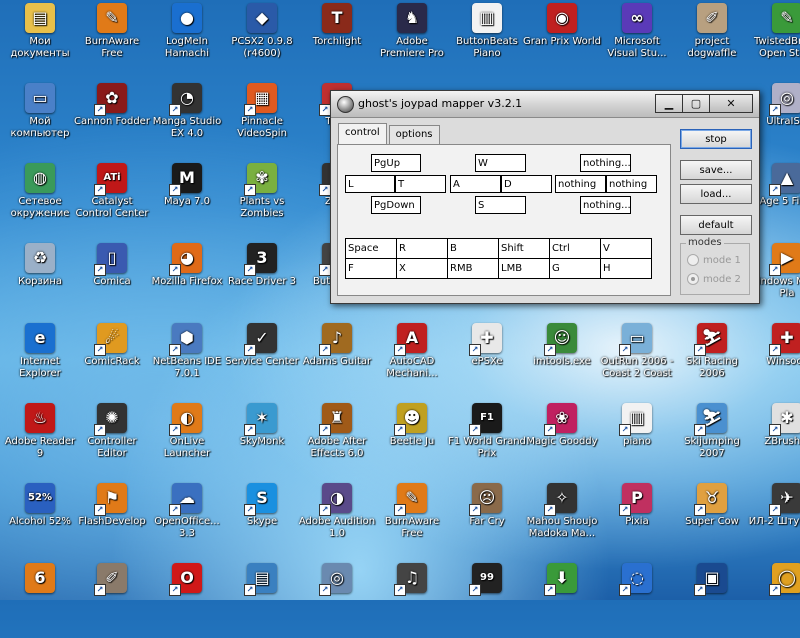 This screenshot has height=638, width=800. What do you see at coordinates (712, 39) in the screenshot?
I see `desktop-icon: ✐ project dogwaffle` at bounding box center [712, 39].